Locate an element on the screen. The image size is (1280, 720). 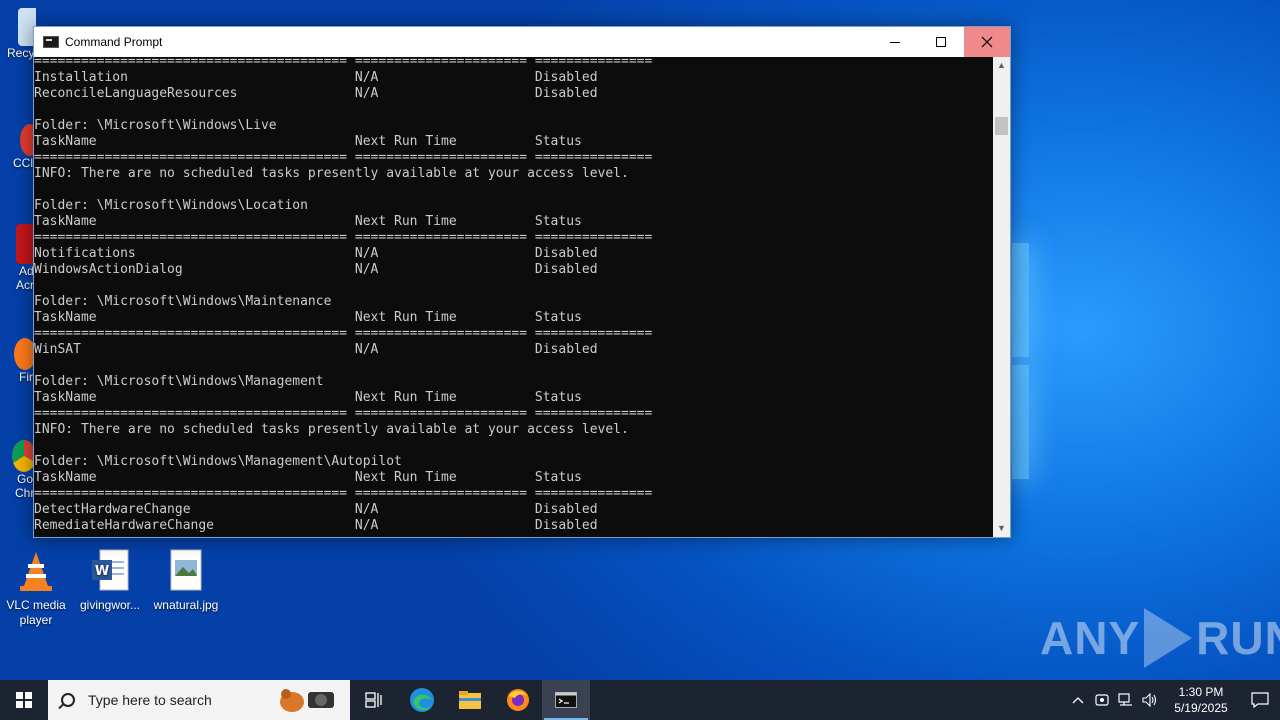
desktop-icon-label: Ad is located at coordinates (26, 271).